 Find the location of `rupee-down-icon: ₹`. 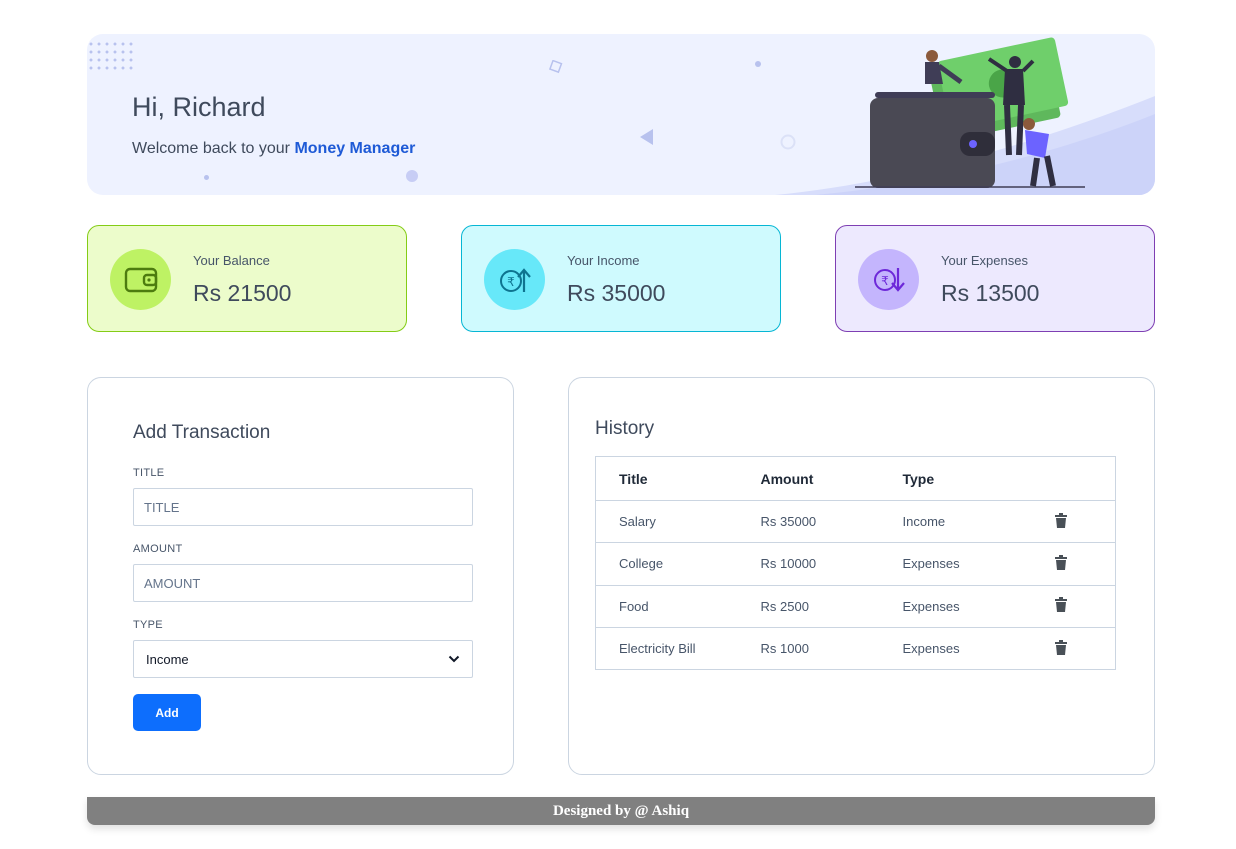

rupee-down-icon: ₹ is located at coordinates (889, 279).